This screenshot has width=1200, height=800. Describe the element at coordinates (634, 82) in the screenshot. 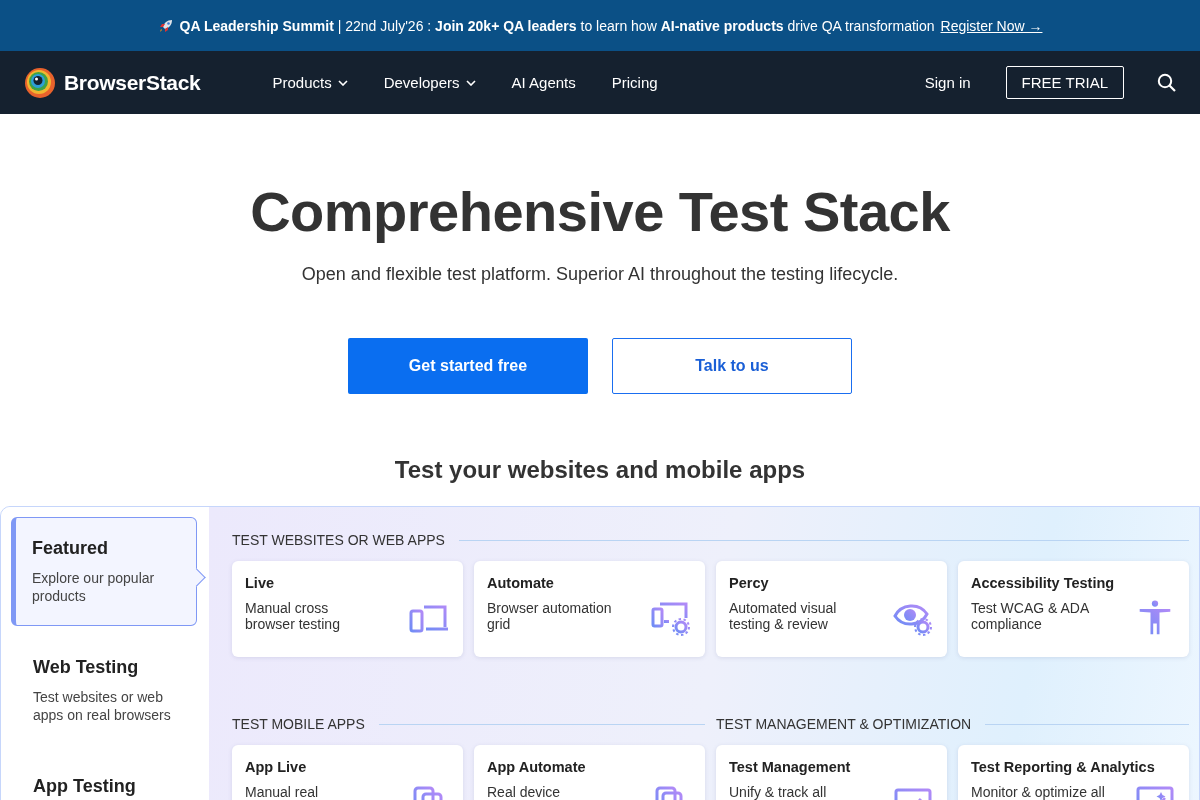

I see `nav-menu-item: Pricing` at that location.